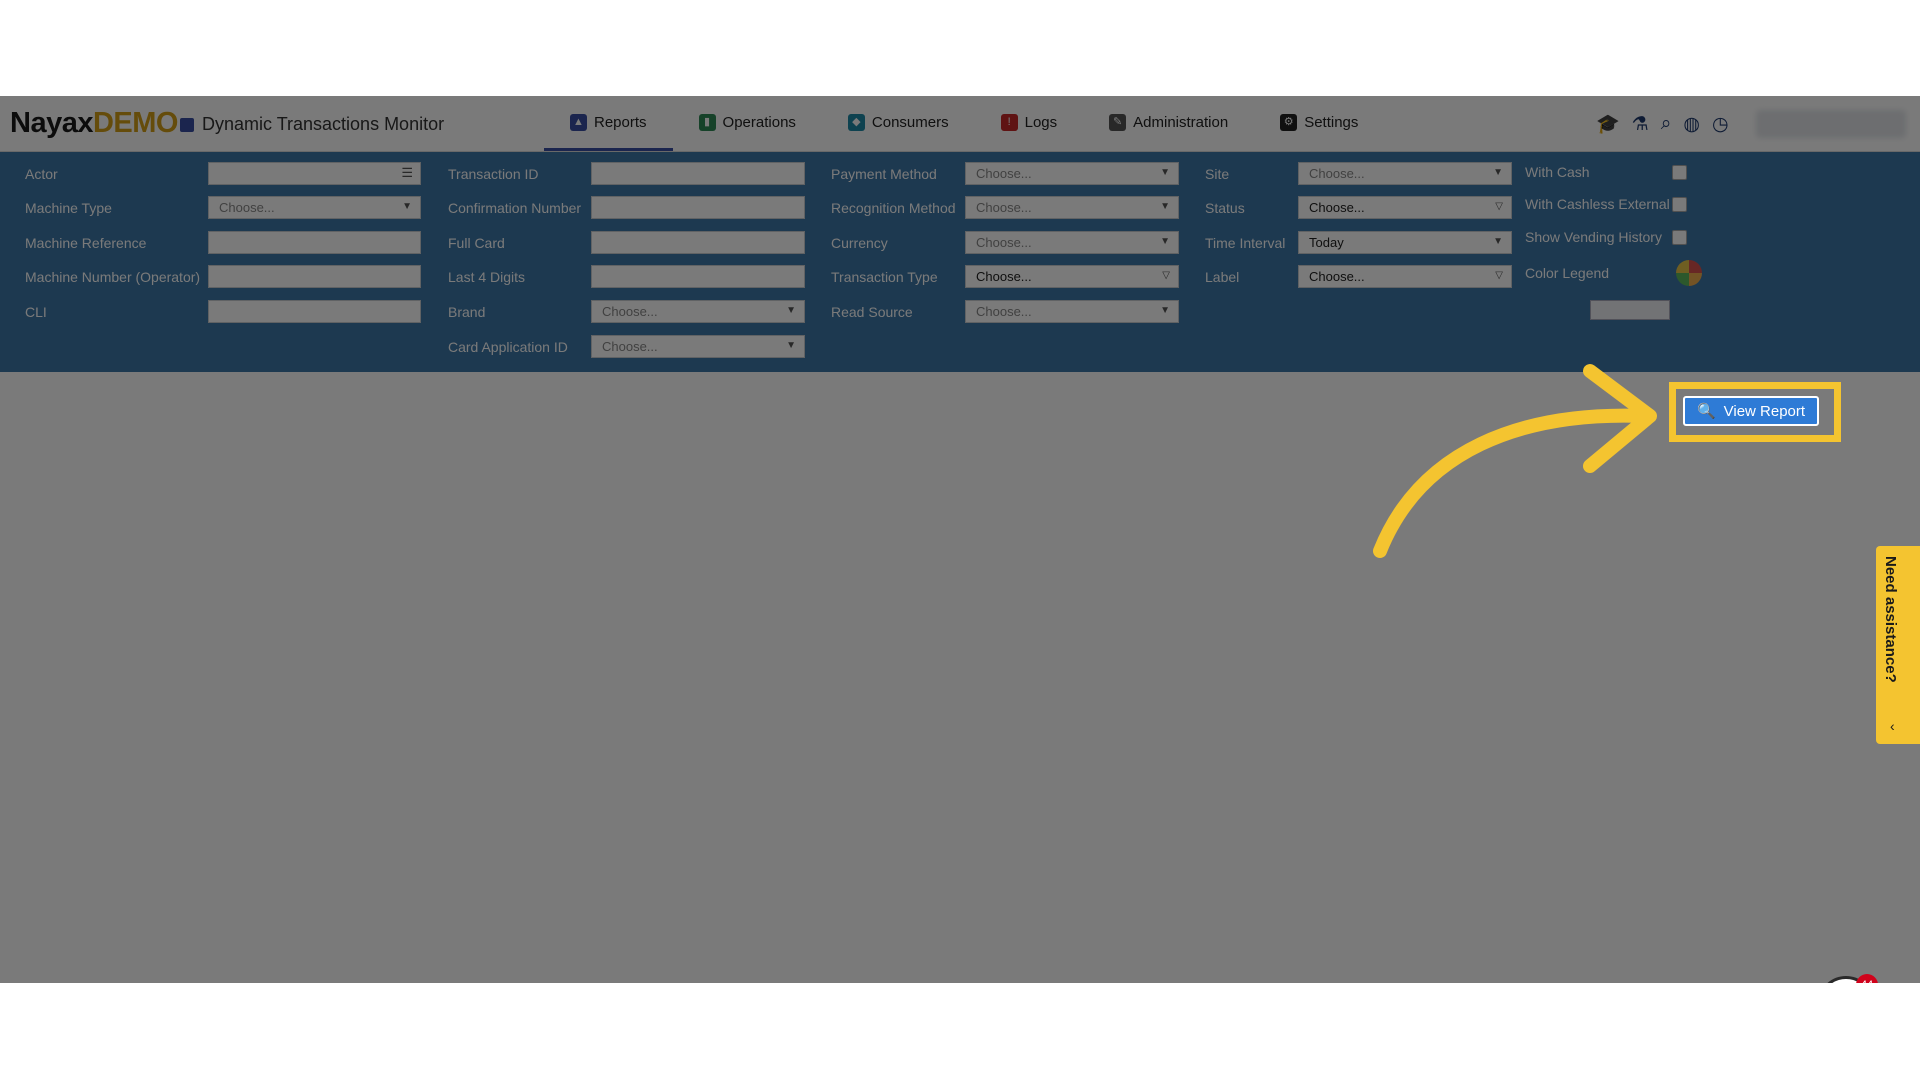  What do you see at coordinates (1679, 172) in the screenshot?
I see `with-cash-checkbox` at bounding box center [1679, 172].